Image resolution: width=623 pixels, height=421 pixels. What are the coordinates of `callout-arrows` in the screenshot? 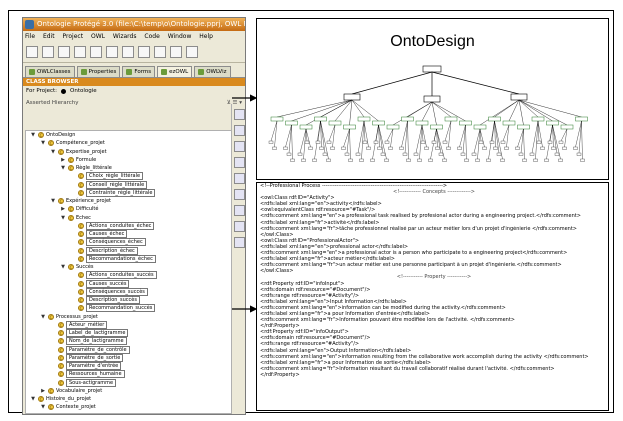 It's located at (245, 203).